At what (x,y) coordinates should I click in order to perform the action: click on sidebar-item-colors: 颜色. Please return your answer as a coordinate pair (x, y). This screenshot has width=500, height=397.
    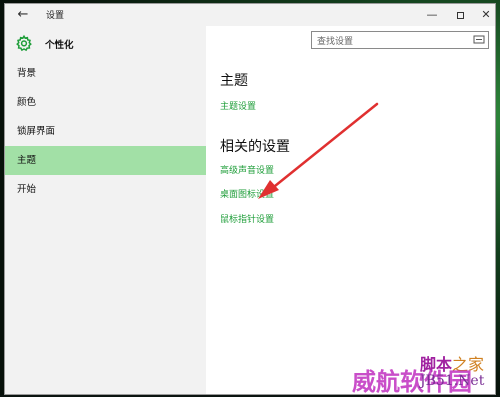
    Looking at the image, I should click on (105, 102).